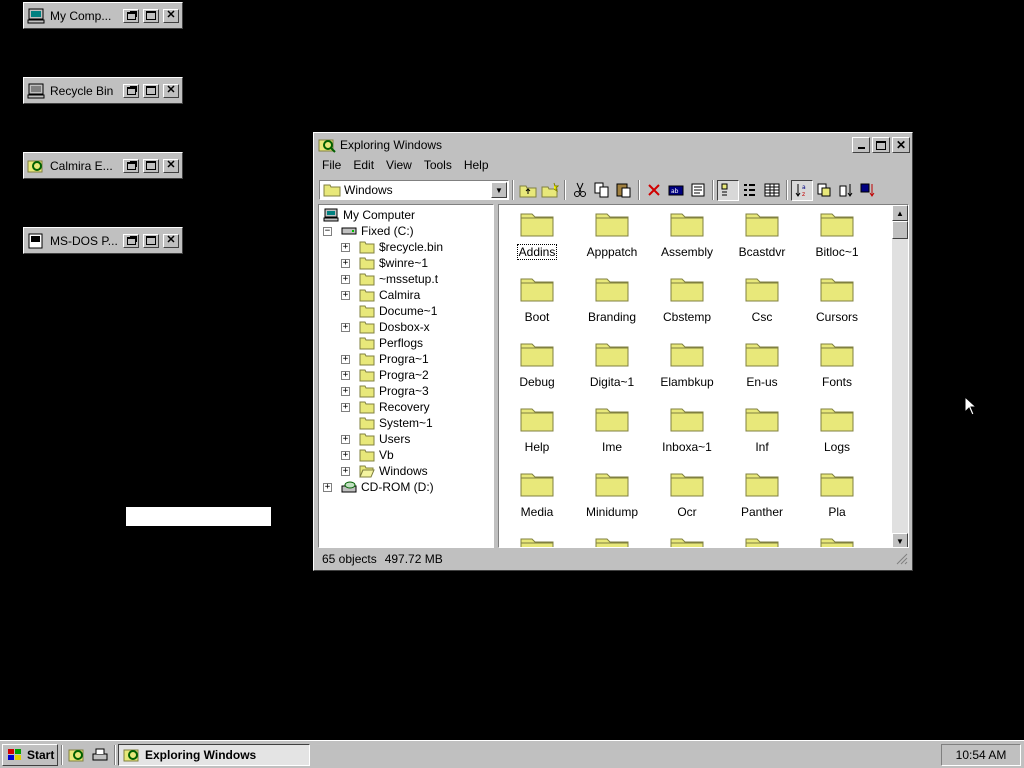  Describe the element at coordinates (377, 231) in the screenshot. I see `tree-item-drive-c: Fixed (C:)` at that location.